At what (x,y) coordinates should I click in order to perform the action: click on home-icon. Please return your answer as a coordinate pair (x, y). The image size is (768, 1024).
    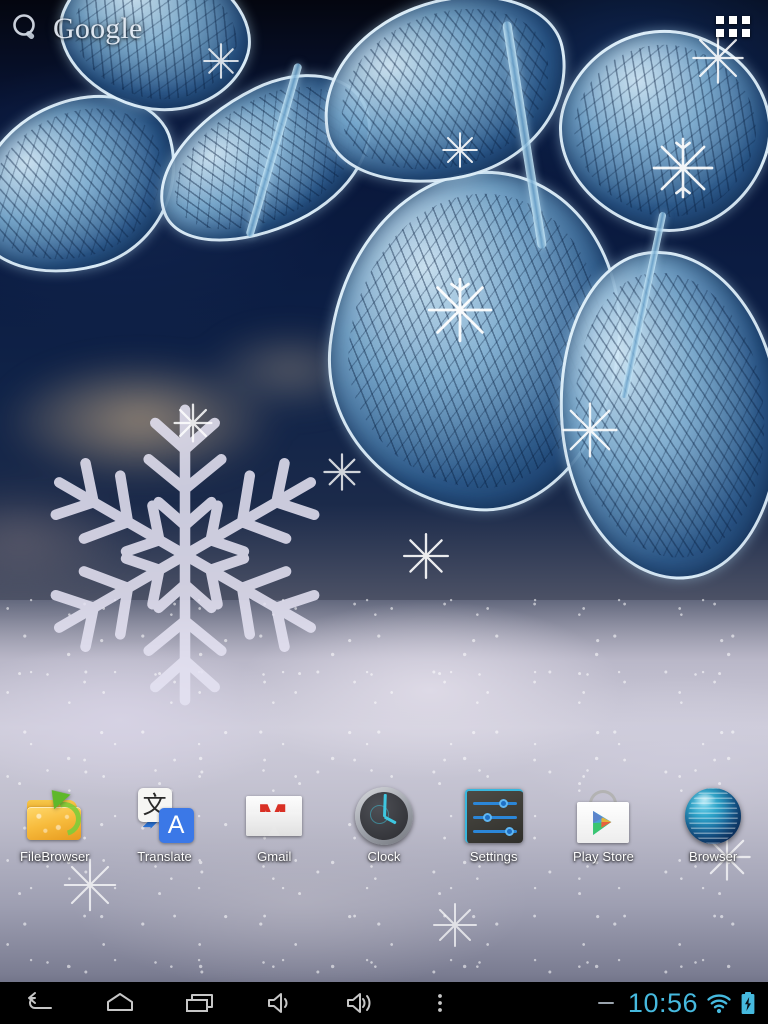
    Looking at the image, I should click on (120, 1002).